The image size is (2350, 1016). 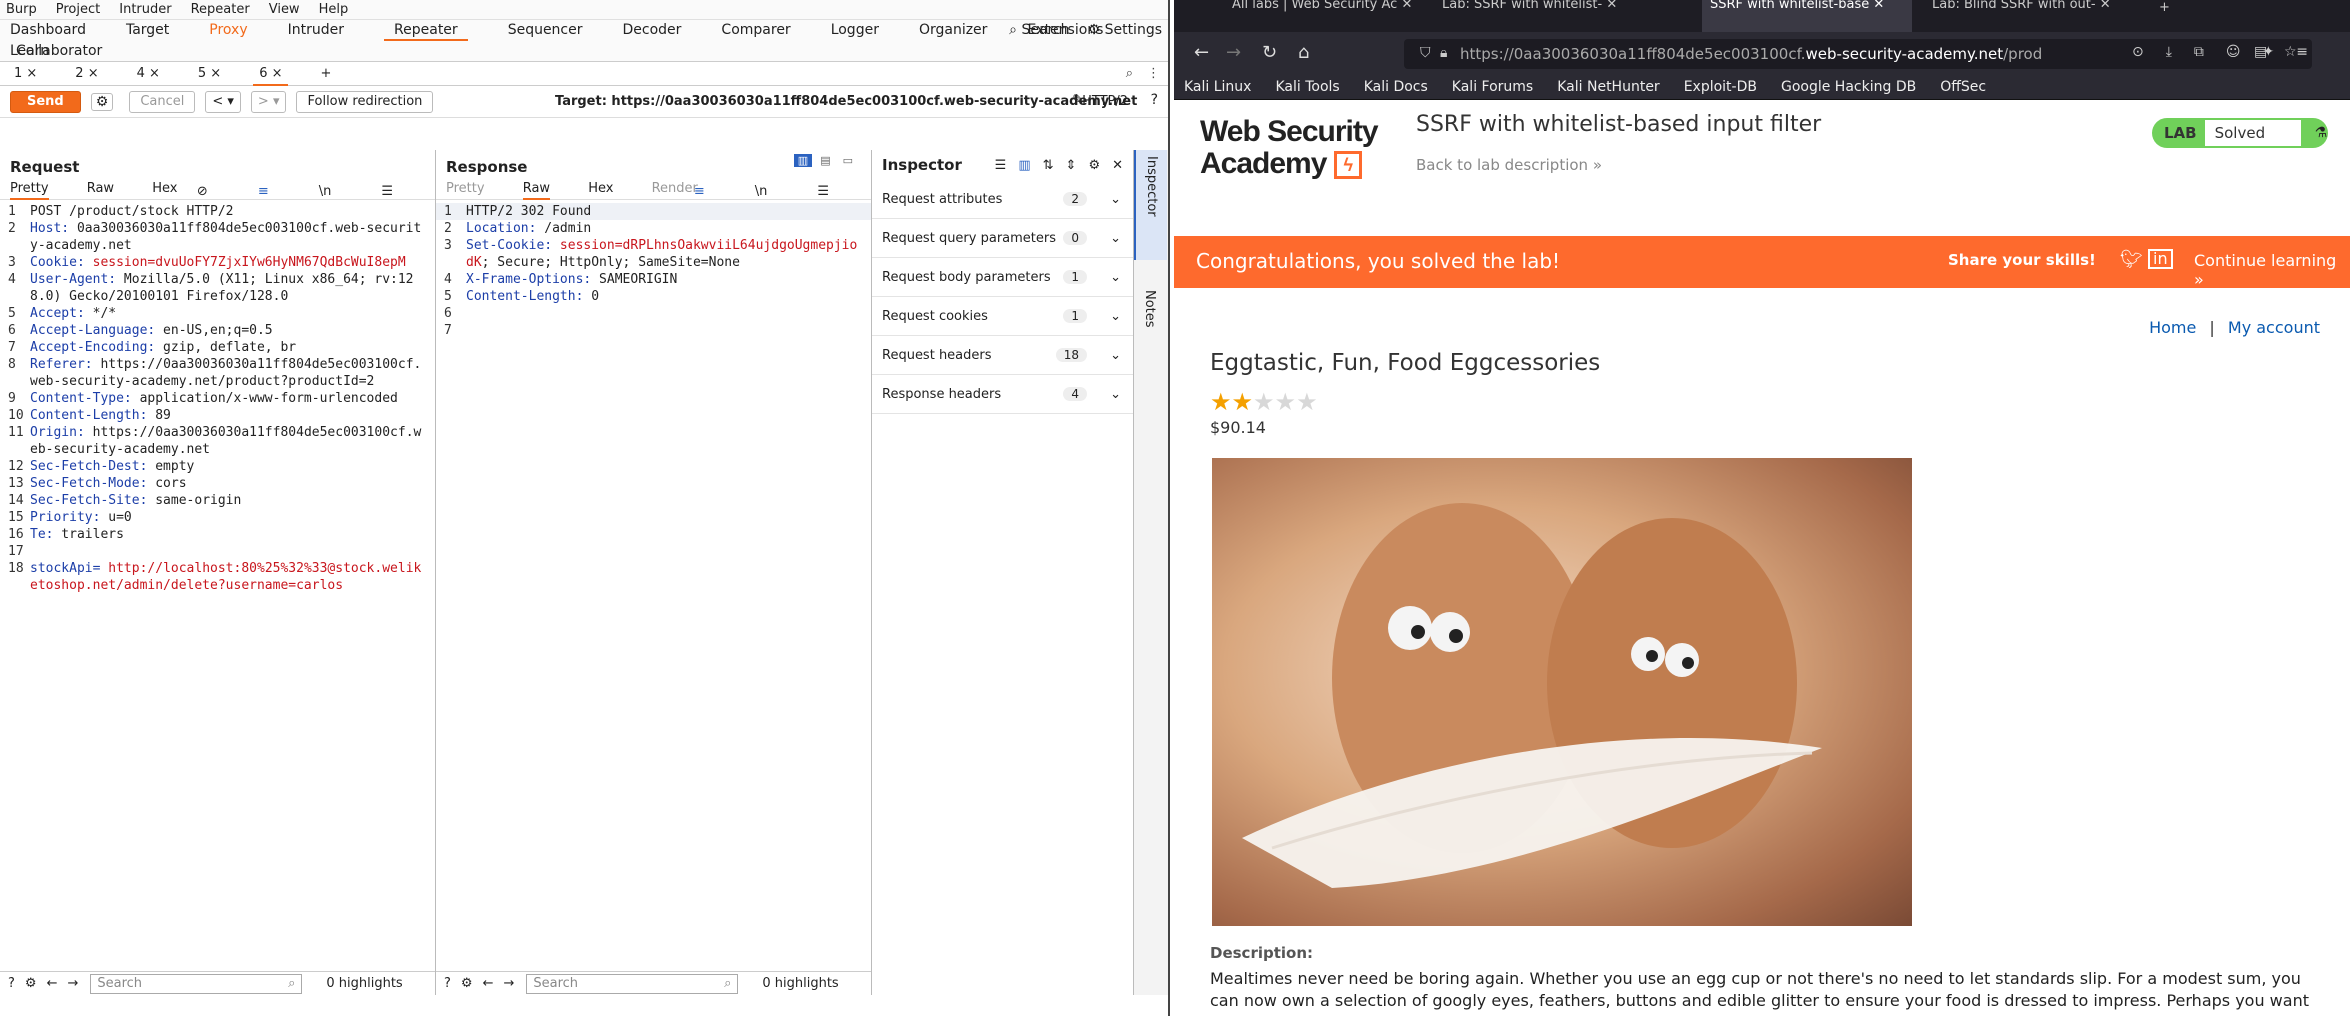 What do you see at coordinates (1129, 73) in the screenshot?
I see `search-icon: ⌕` at bounding box center [1129, 73].